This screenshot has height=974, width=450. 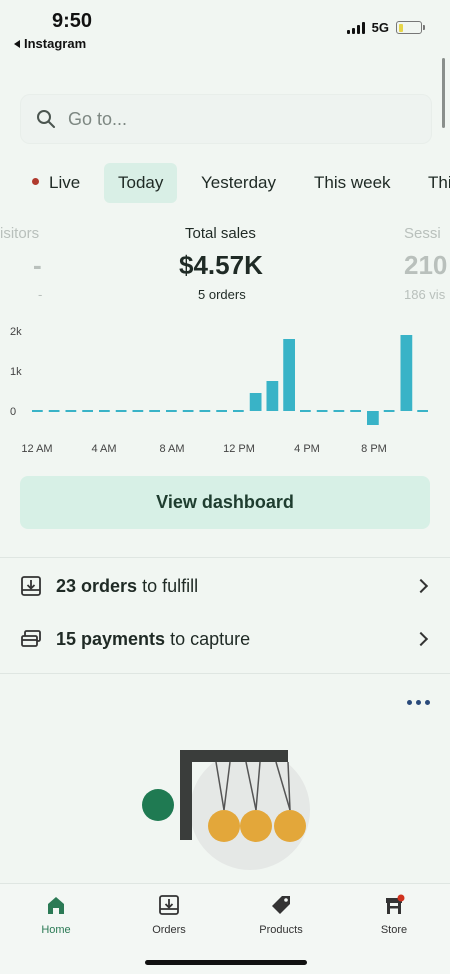 I want to click on x-tick-label: 12 PM, so click(x=239, y=449).